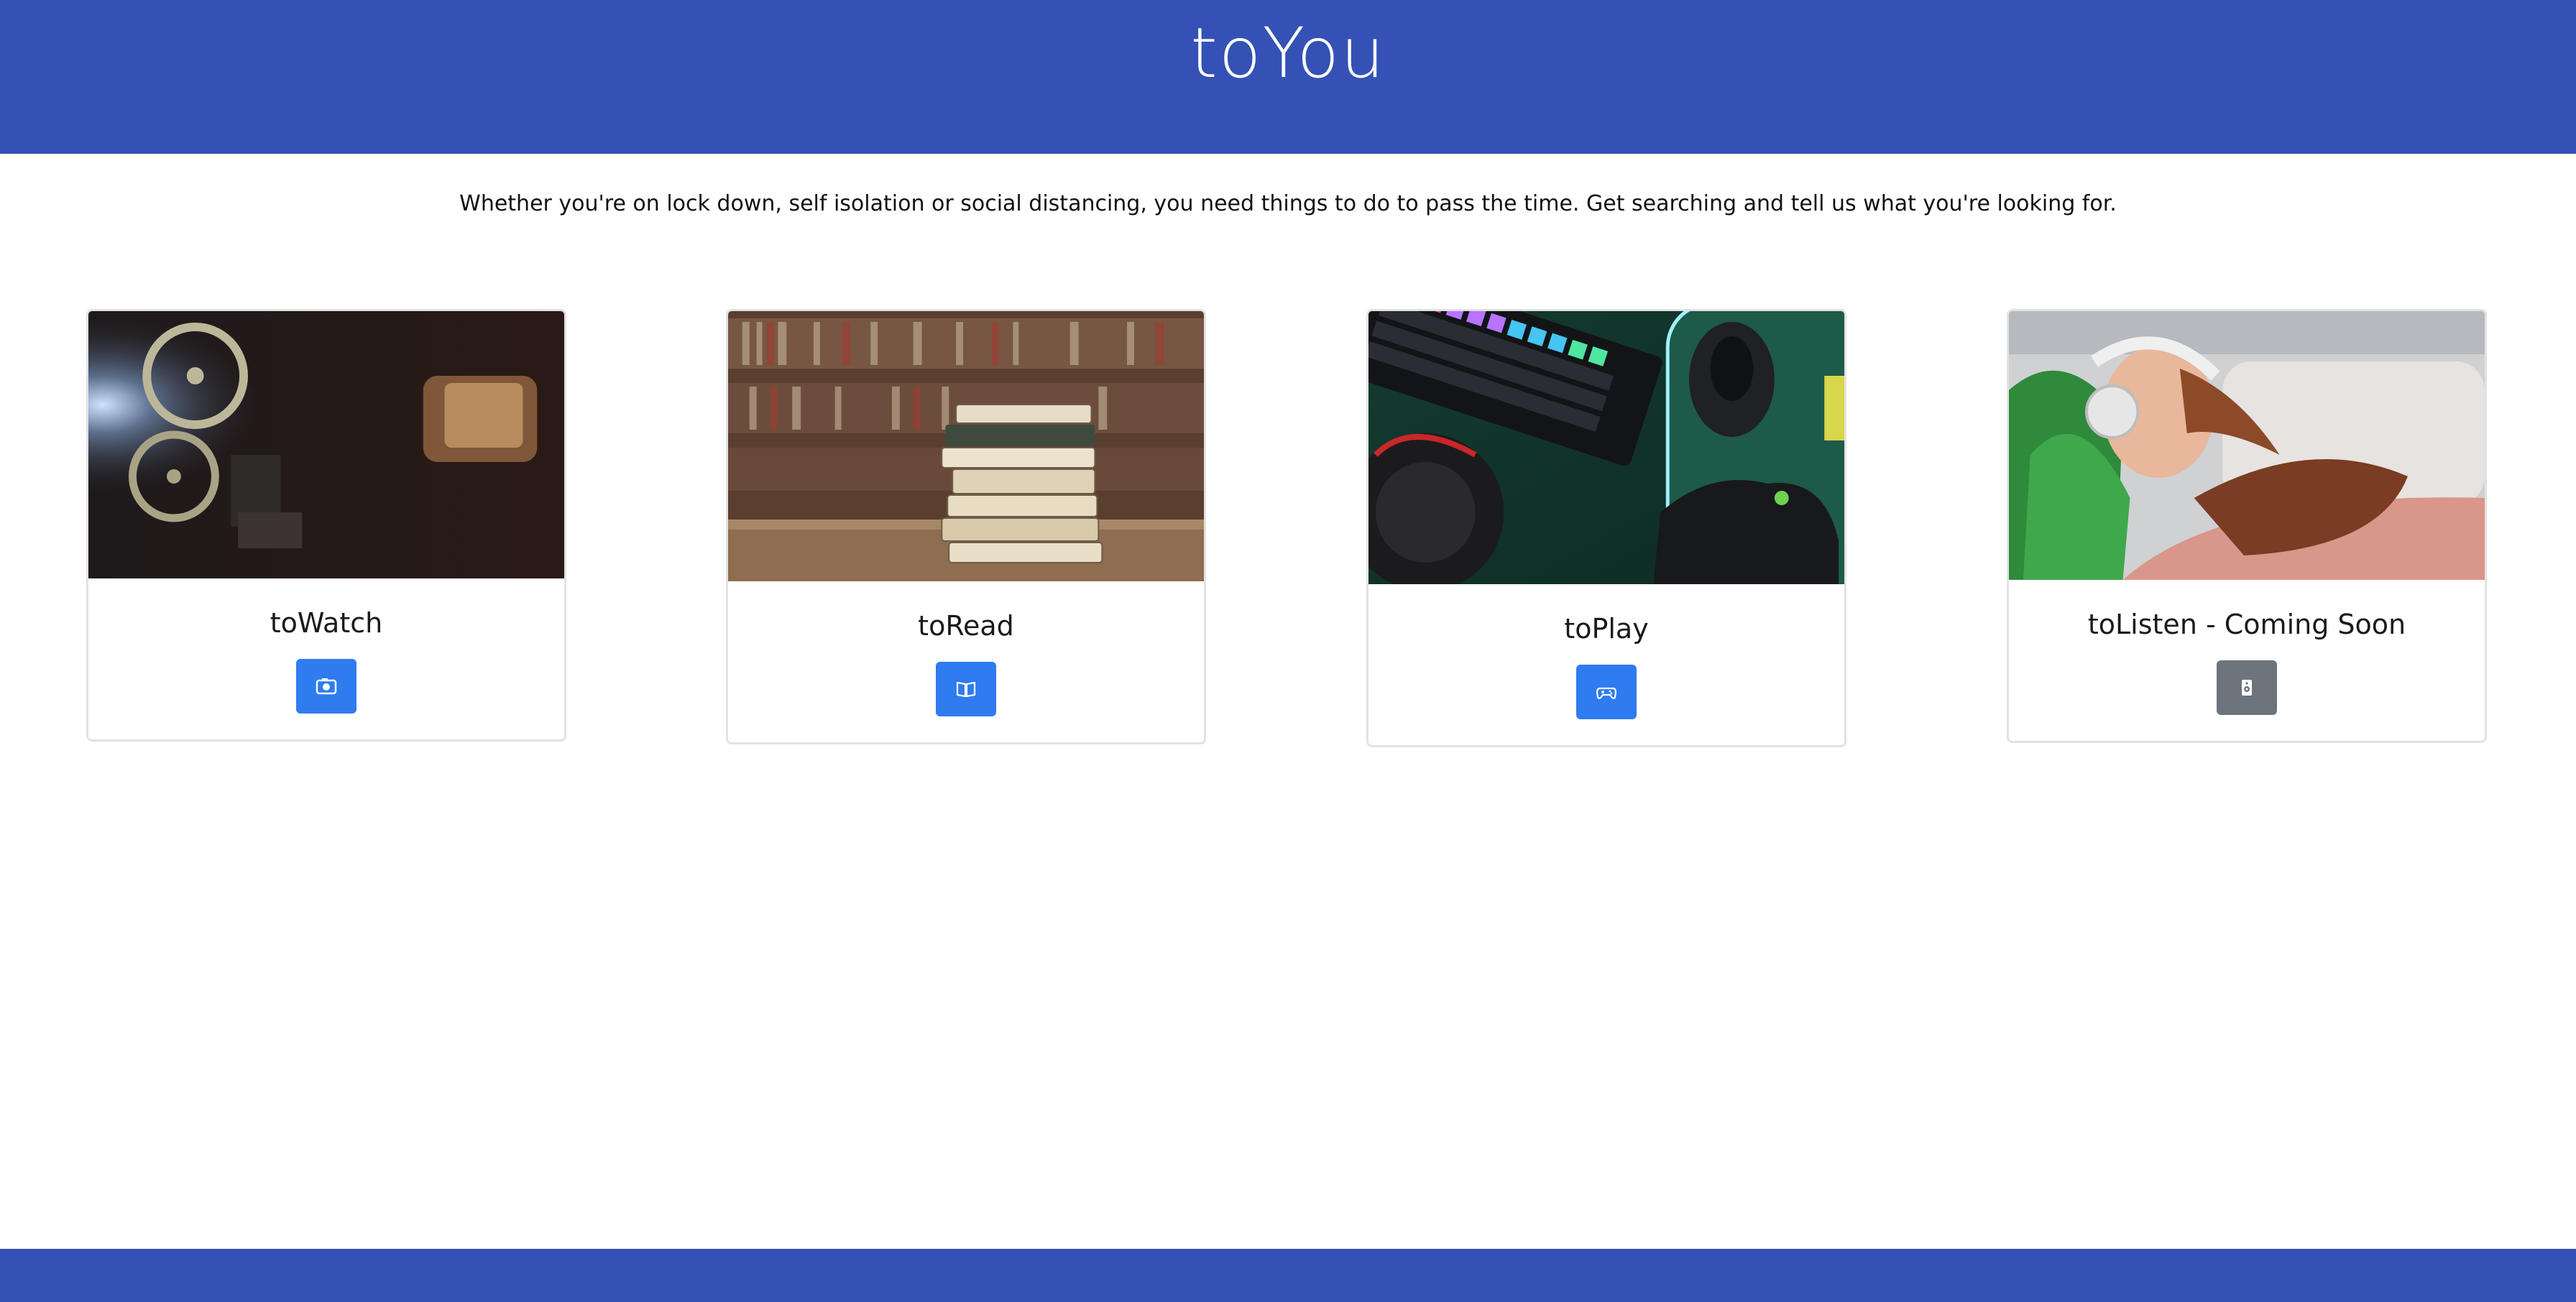  I want to click on card-title: toPlay, so click(1606, 629).